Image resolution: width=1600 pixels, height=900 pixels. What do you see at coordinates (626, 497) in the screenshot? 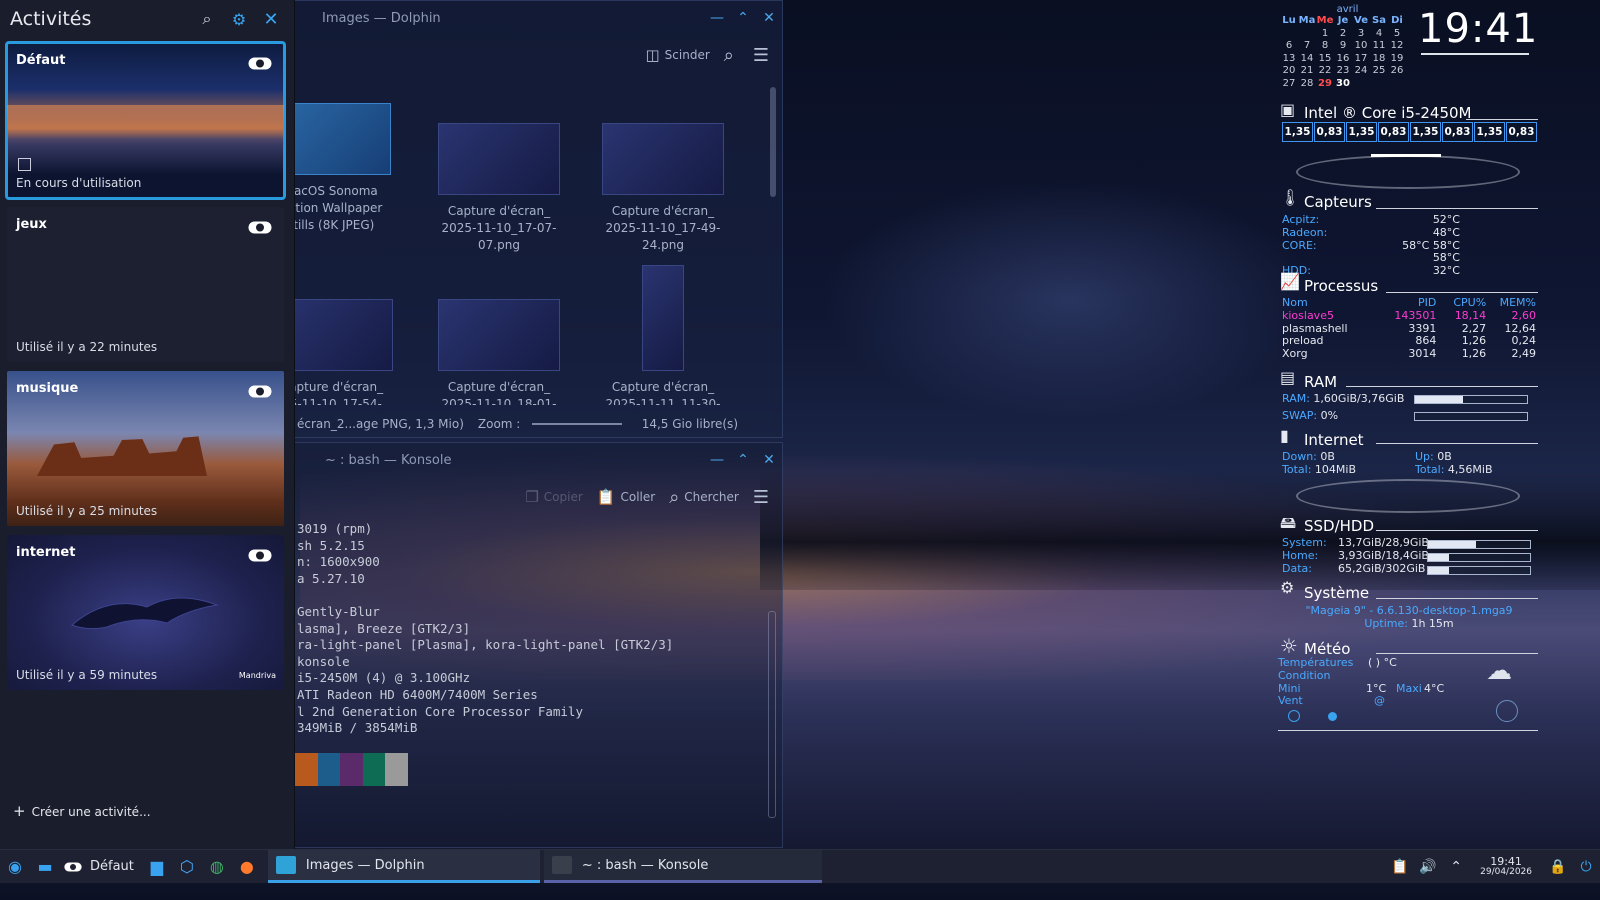
I see `paste-button: 📋 Coller` at bounding box center [626, 497].